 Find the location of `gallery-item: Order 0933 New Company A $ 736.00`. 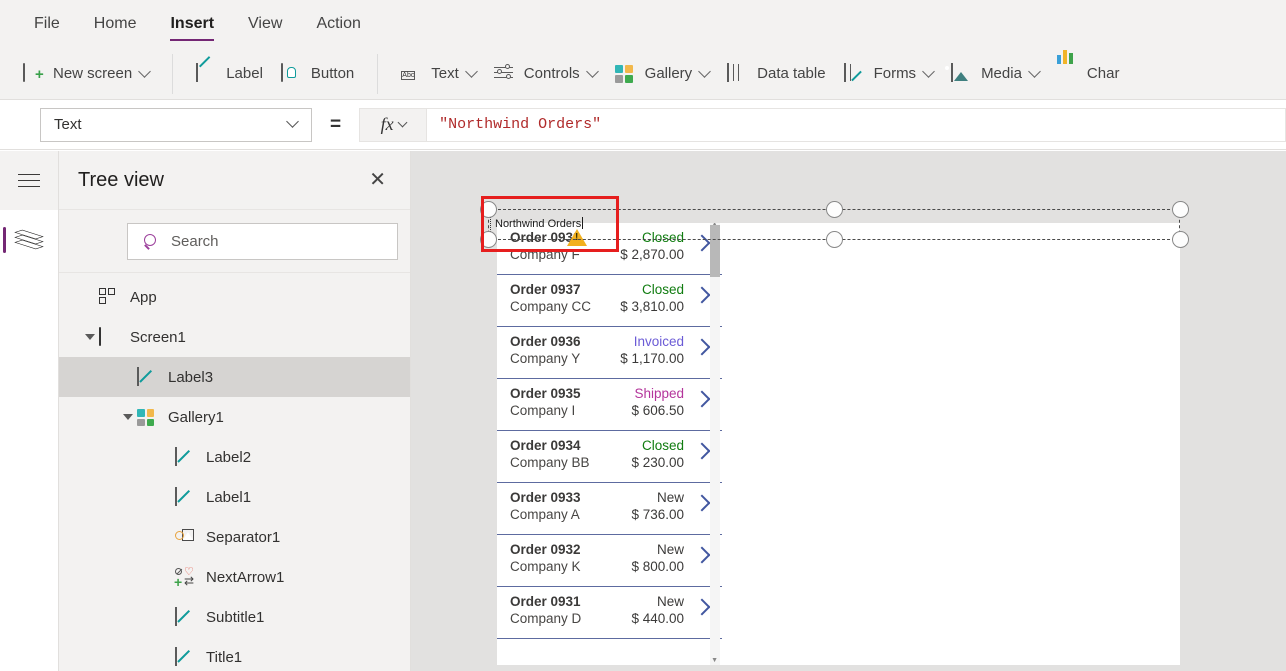

gallery-item: Order 0933 New Company A $ 736.00 is located at coordinates (609, 509).